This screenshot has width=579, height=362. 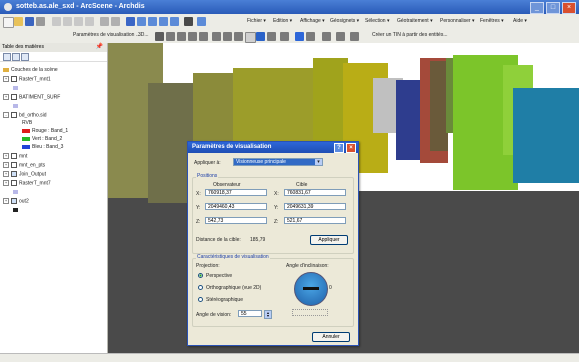 What do you see at coordinates (310, 36) in the screenshot?
I see `measure-icon` at bounding box center [310, 36].